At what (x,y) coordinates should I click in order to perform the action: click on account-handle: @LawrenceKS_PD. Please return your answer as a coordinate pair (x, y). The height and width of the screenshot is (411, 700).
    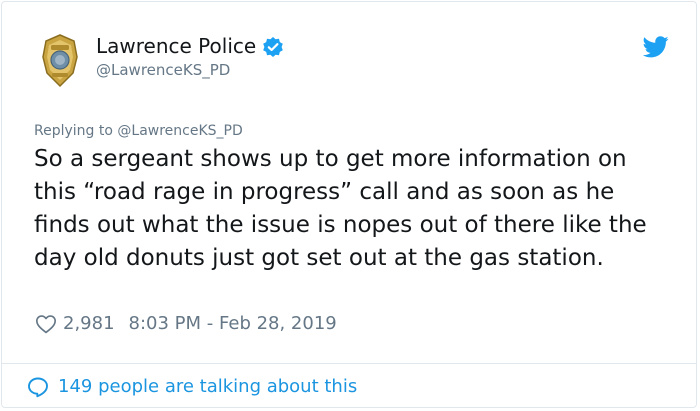
    Looking at the image, I should click on (163, 70).